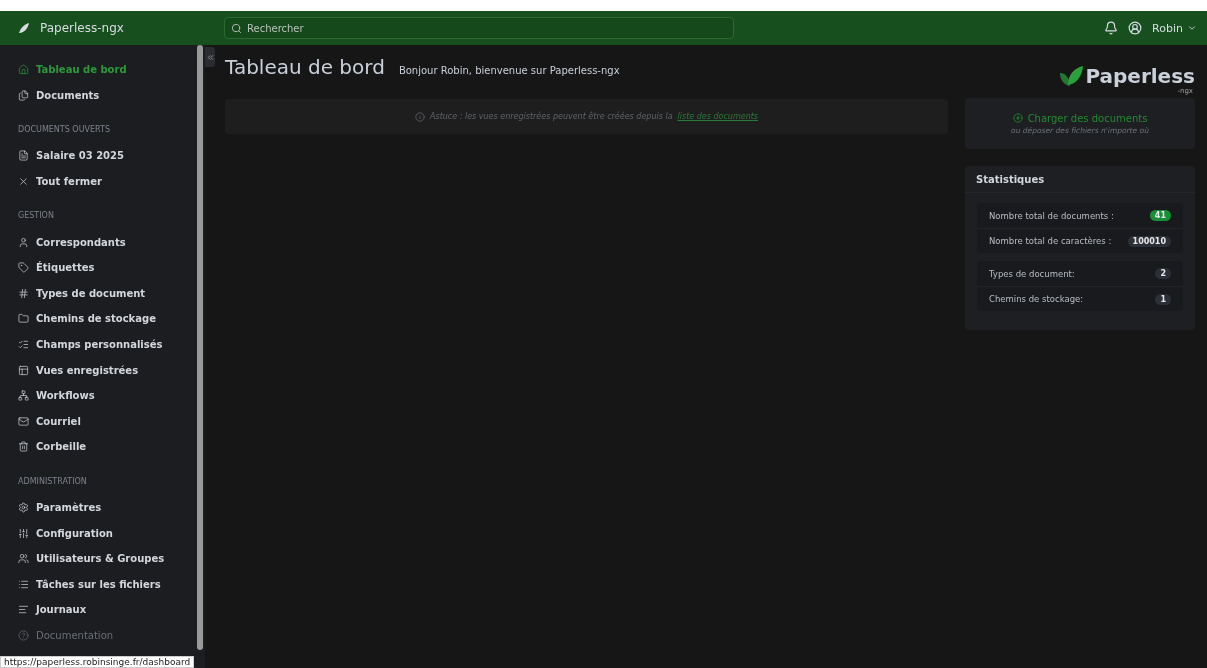 Image resolution: width=1207 pixels, height=668 pixels. I want to click on sidebar-item: Champs personnalisés, so click(106, 344).